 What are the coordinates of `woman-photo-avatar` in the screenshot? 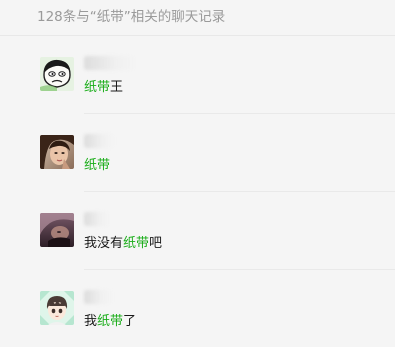 It's located at (57, 152).